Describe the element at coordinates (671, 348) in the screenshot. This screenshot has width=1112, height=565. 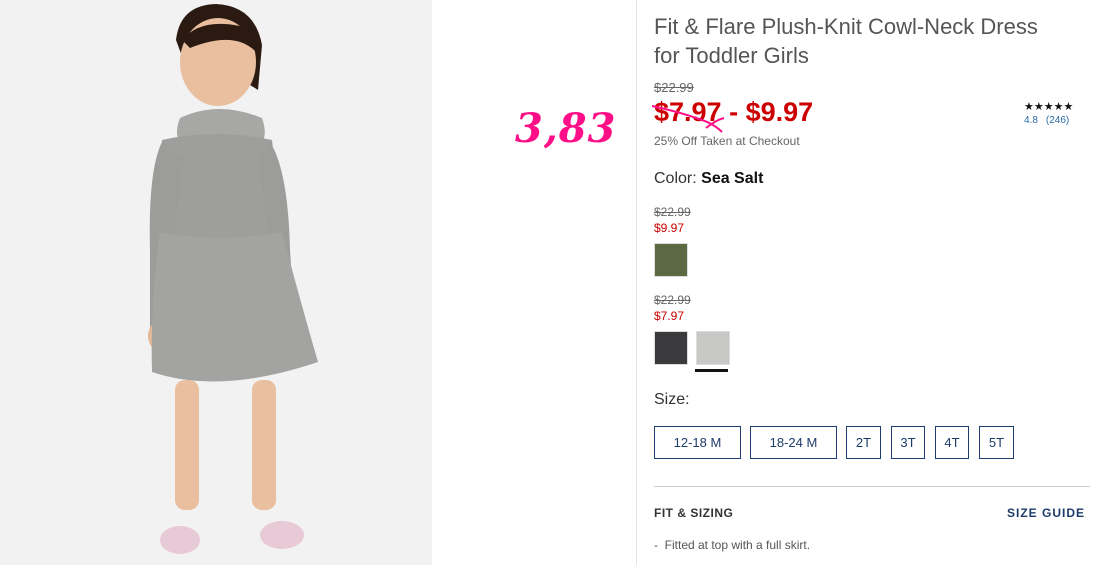
I see `swatch-charcoal` at that location.